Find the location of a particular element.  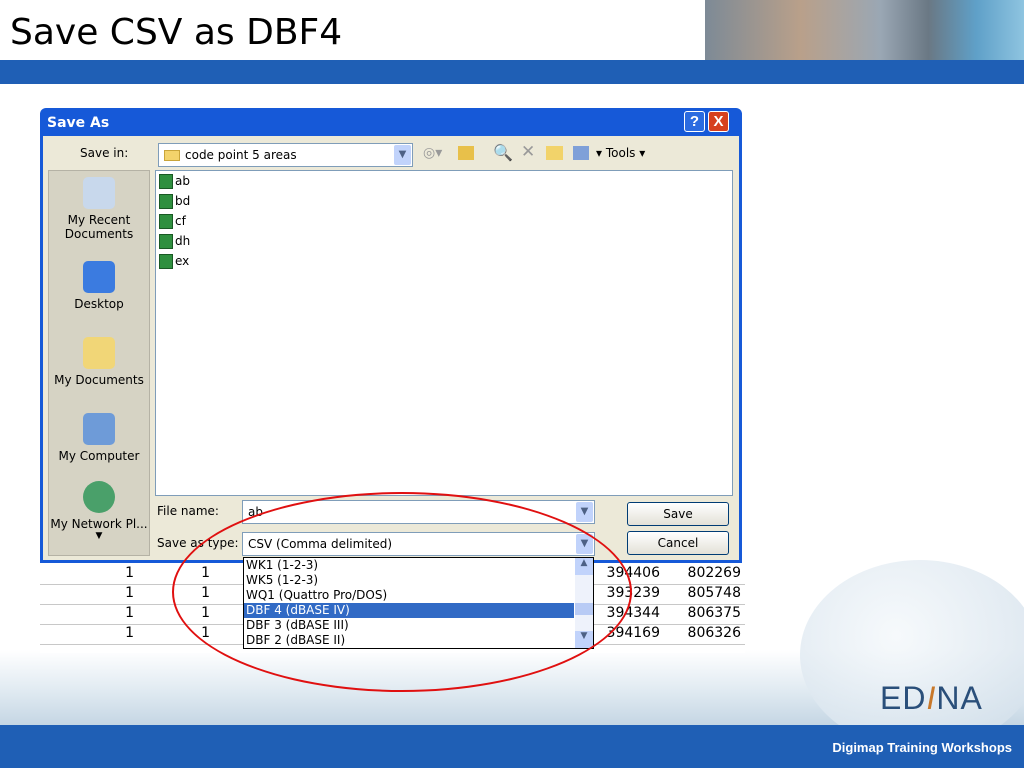

recent-documents-icon is located at coordinates (99, 193).